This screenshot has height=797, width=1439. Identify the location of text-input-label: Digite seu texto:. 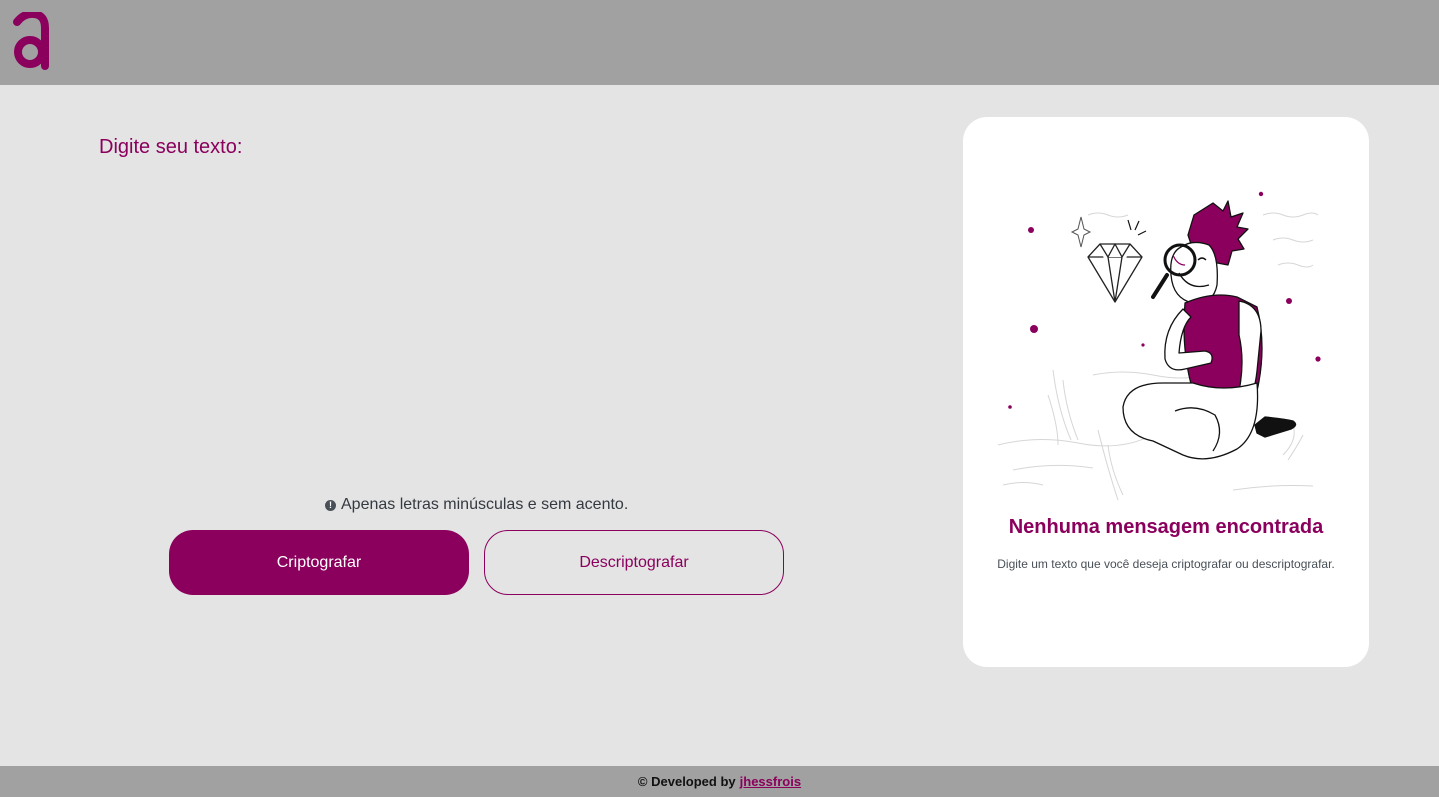
(171, 147).